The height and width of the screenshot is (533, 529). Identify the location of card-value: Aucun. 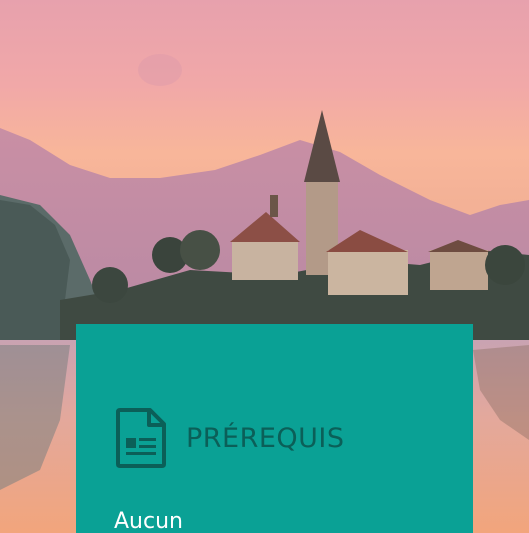
(148, 521).